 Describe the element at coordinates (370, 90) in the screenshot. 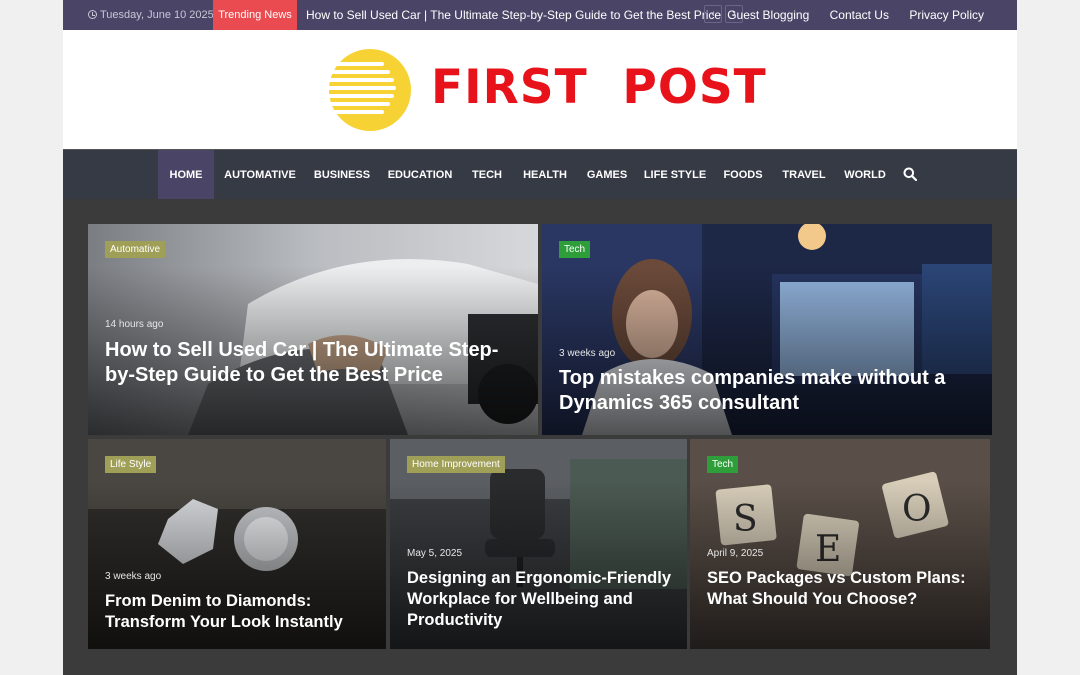

I see `logo-mark-icon` at that location.